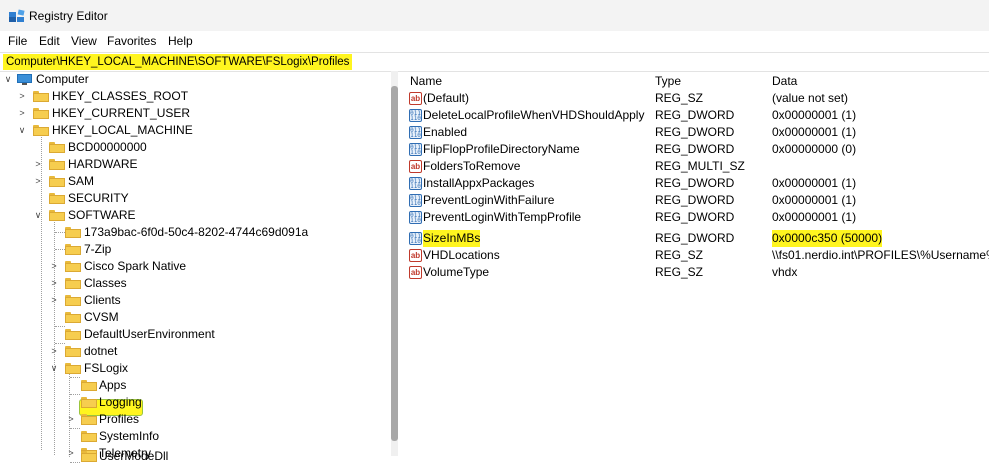 This screenshot has height=466, width=989. What do you see at coordinates (106, 368) in the screenshot?
I see `tree-node-label: FSLogix` at bounding box center [106, 368].